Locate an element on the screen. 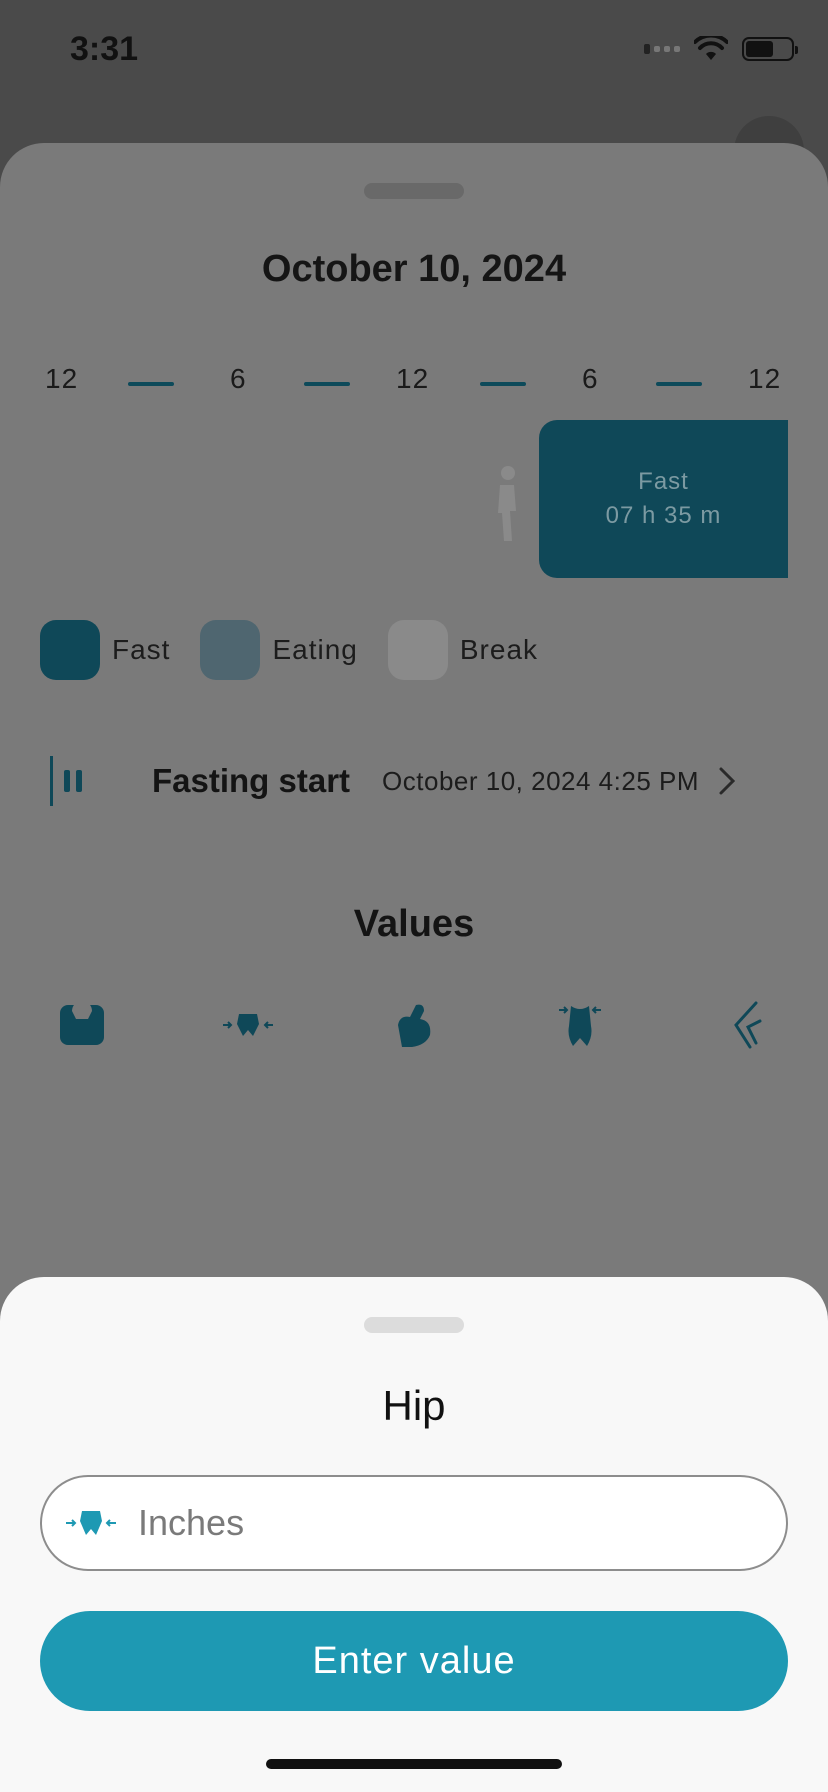 The height and width of the screenshot is (1792, 828). fast-block-title: Fast is located at coordinates (663, 481).